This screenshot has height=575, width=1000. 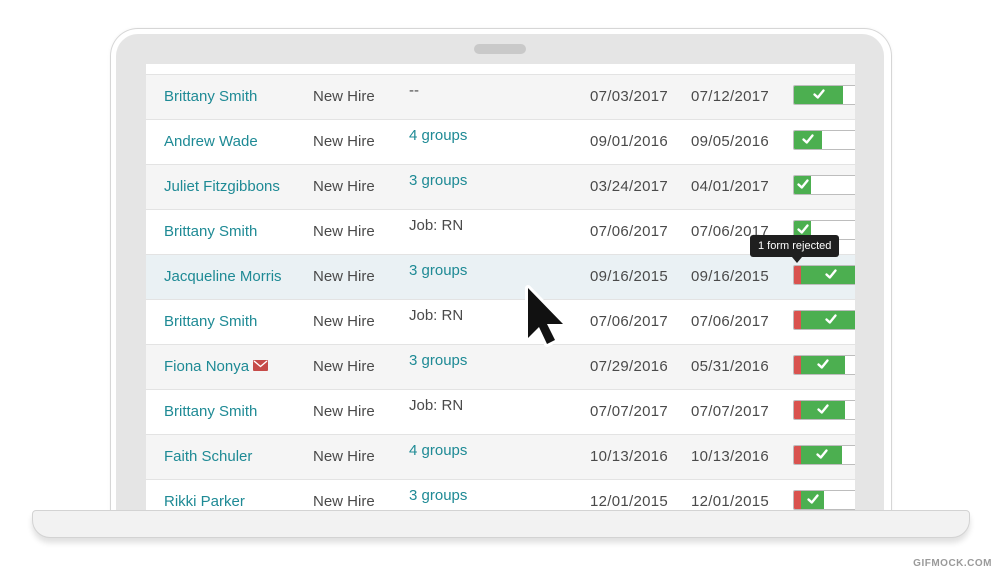 I want to click on webcam, so click(x=500, y=49).